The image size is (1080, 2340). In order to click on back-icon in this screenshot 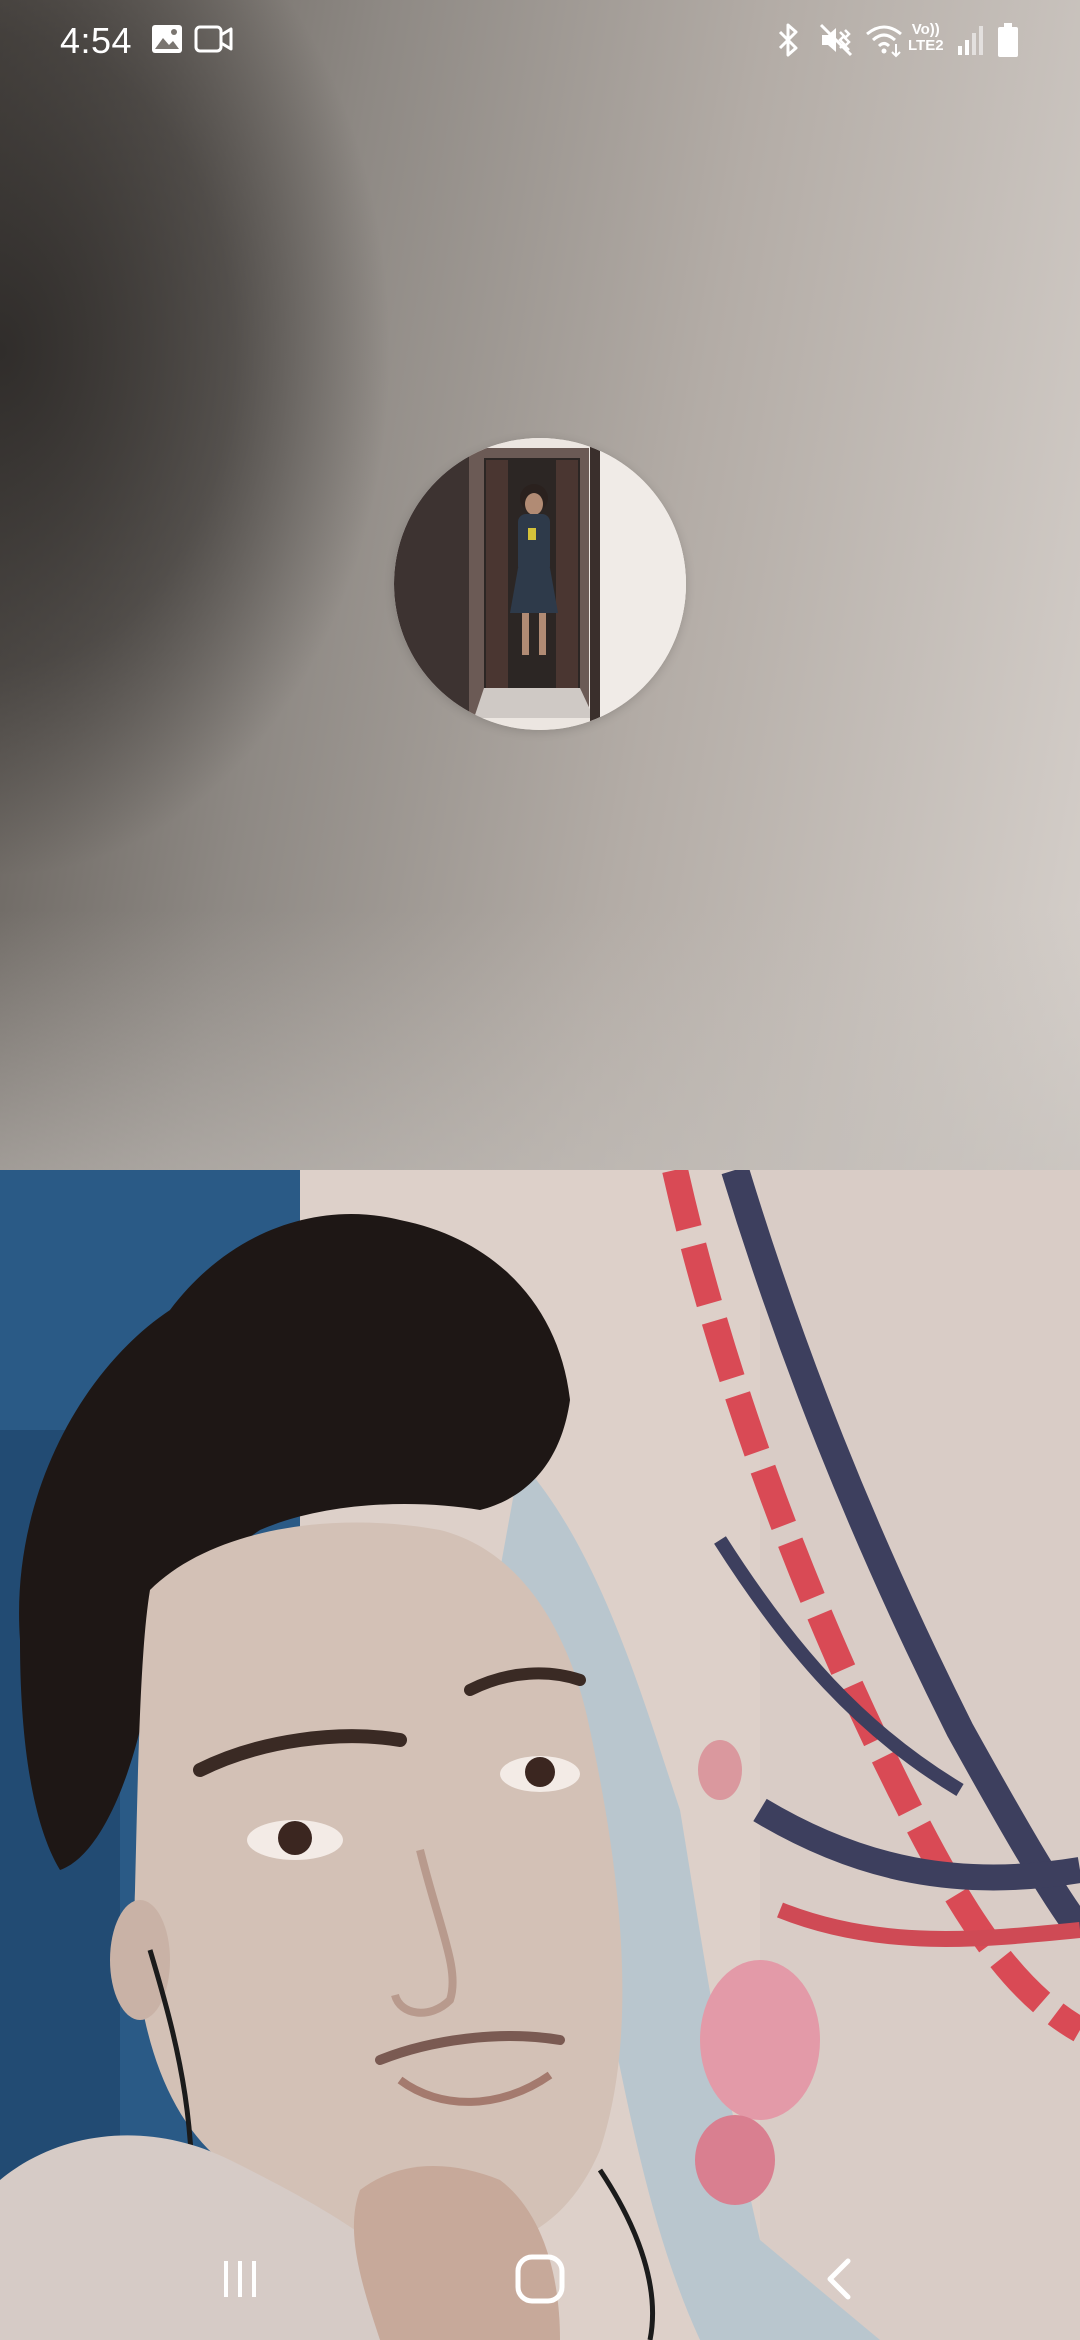, I will do `click(839, 2279)`.